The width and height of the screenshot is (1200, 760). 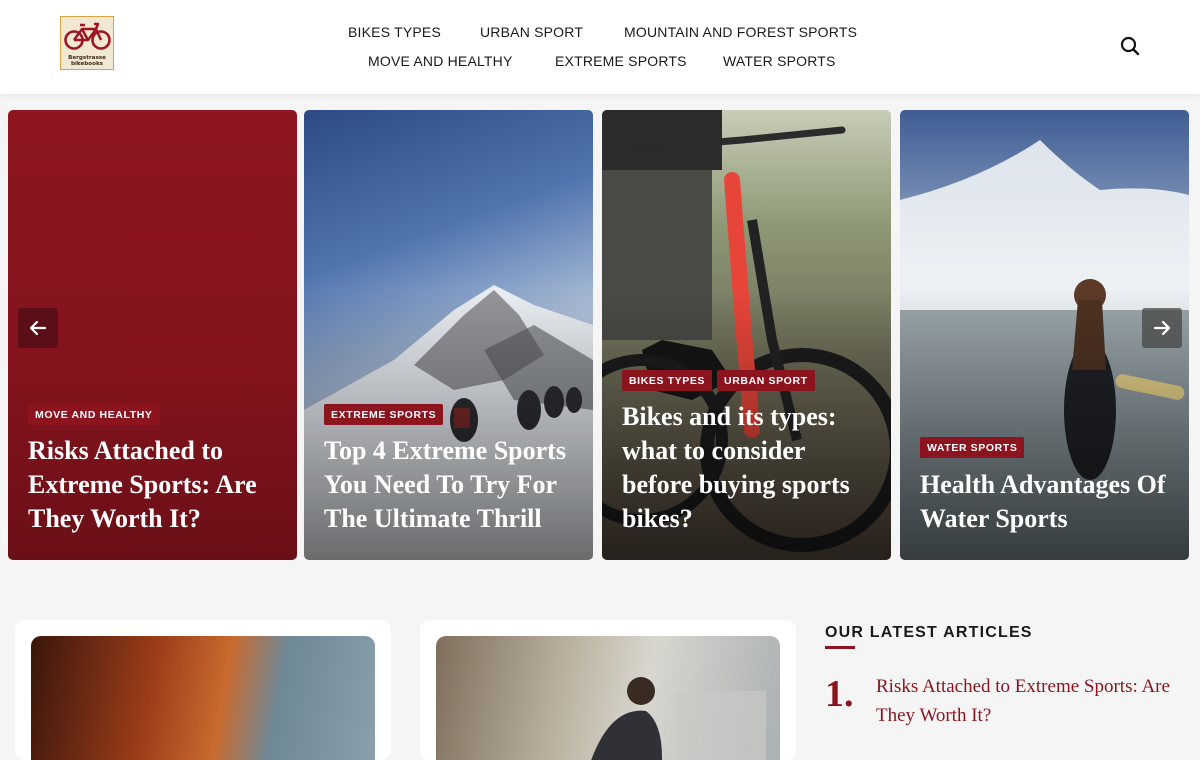 I want to click on runner-figure, so click(x=678, y=718).